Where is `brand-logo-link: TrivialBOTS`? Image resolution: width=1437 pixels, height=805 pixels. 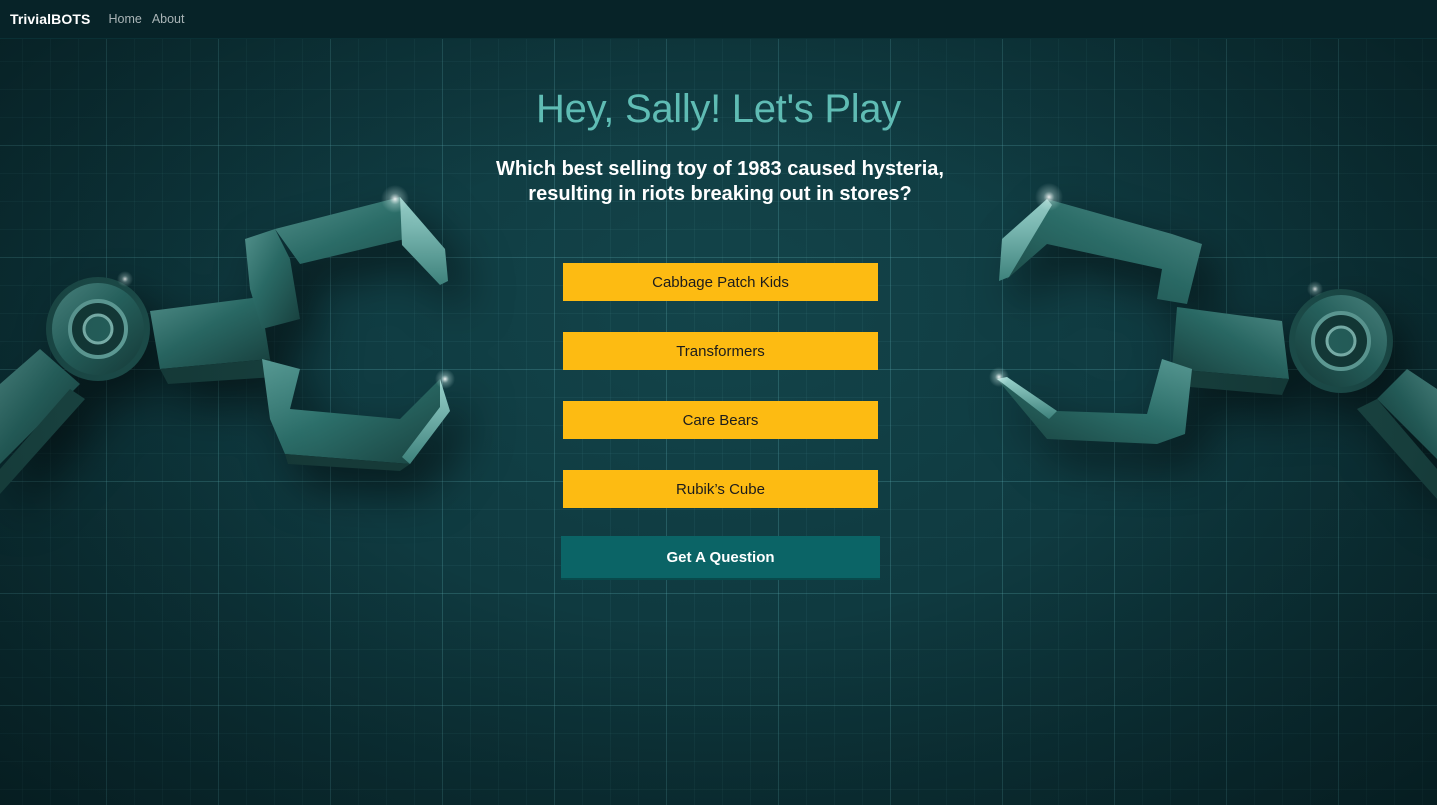
brand-logo-link: TrivialBOTS is located at coordinates (50, 19).